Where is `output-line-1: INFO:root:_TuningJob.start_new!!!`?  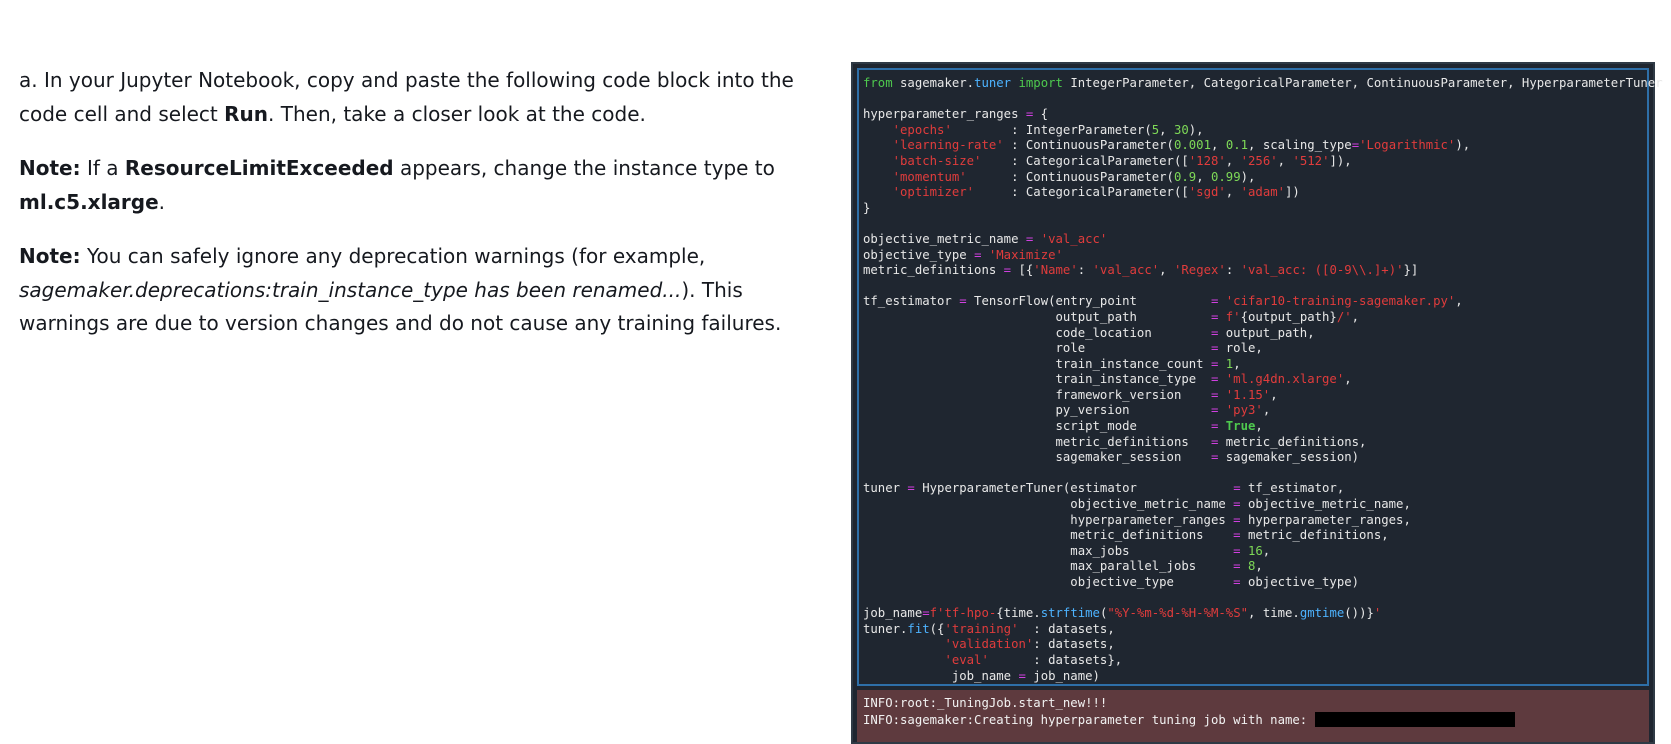 output-line-1: INFO:root:_TuningJob.start_new!!! is located at coordinates (985, 703).